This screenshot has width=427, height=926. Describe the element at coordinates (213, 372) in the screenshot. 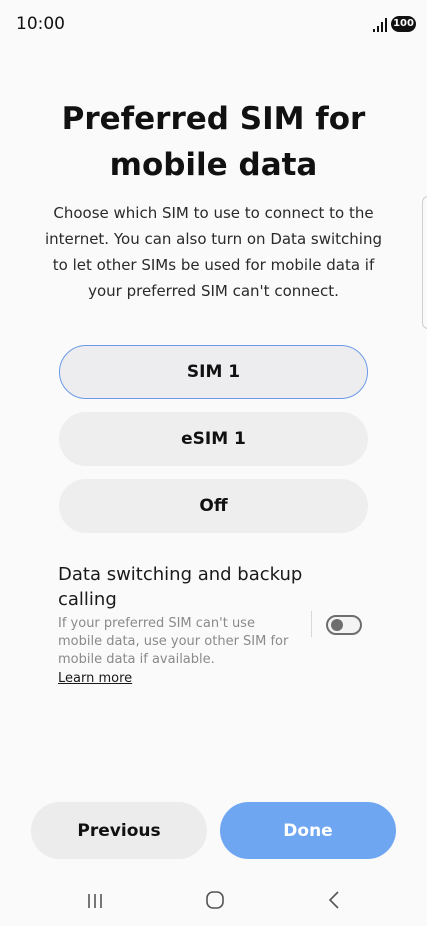

I see `sim-option-sim1: SIM 1` at that location.